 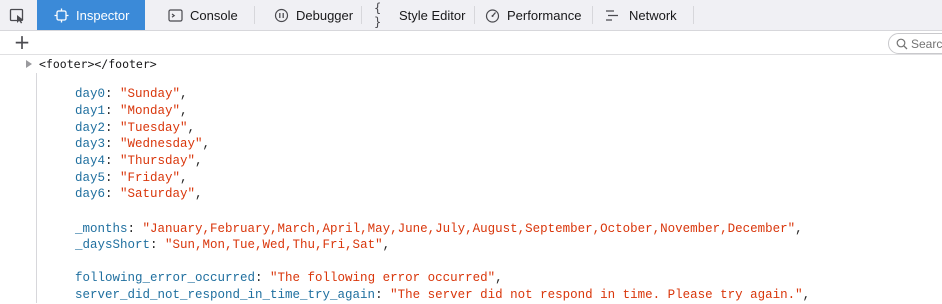 I want to click on code-line: day6: "Saturday",, so click(x=139, y=194).